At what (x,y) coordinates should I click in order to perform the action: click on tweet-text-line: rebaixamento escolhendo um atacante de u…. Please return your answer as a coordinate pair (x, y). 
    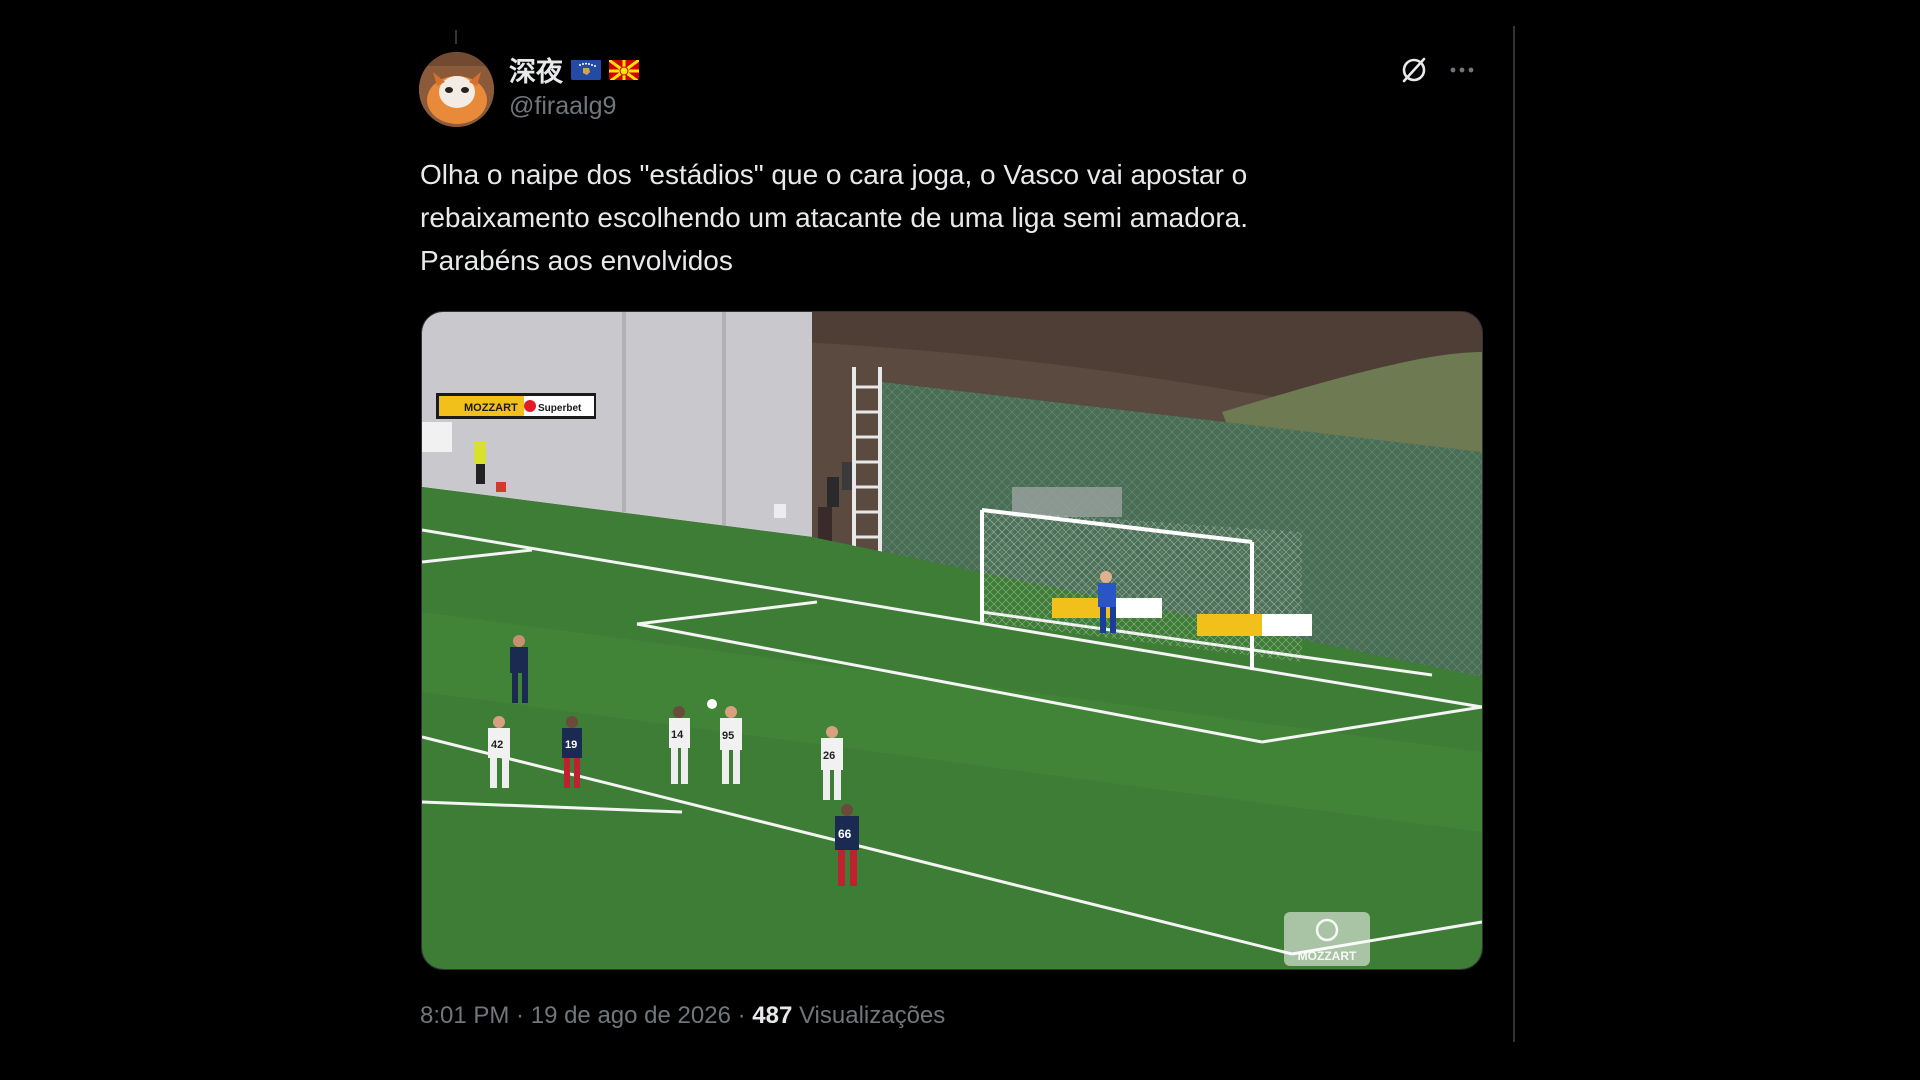
    Looking at the image, I should click on (834, 217).